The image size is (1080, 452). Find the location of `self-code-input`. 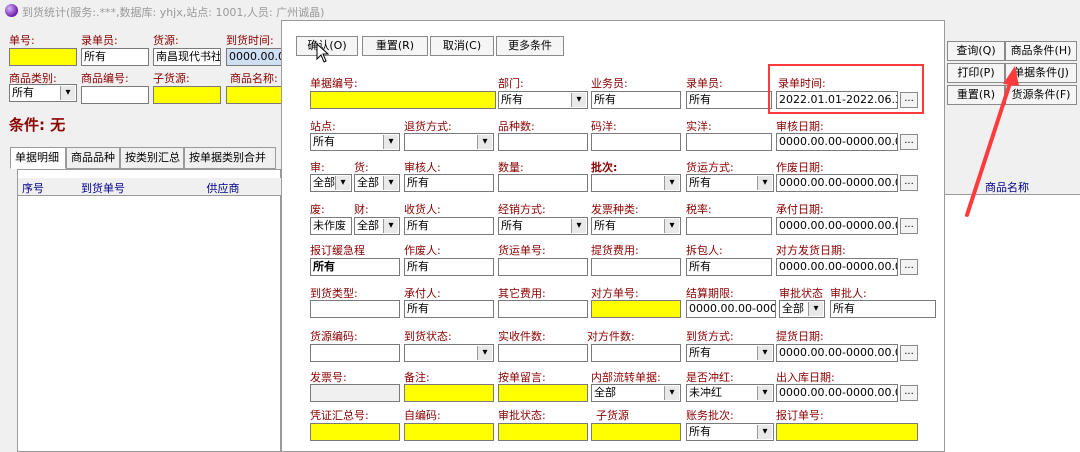

self-code-input is located at coordinates (449, 432).